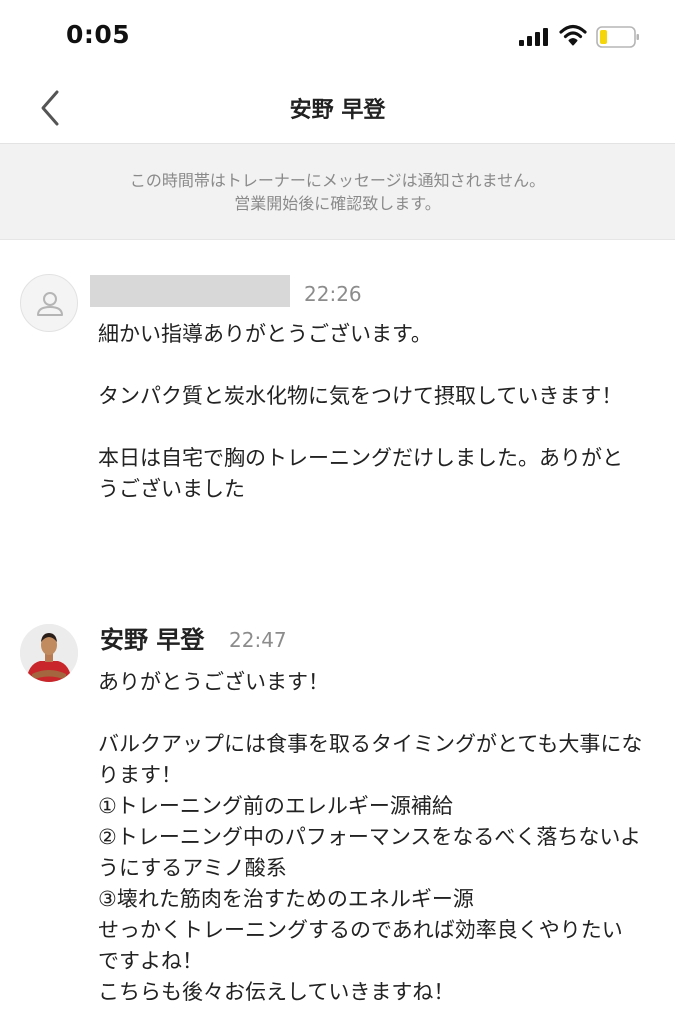 This screenshot has height=1024, width=675. I want to click on status-bar: 0:05, so click(337, 36).